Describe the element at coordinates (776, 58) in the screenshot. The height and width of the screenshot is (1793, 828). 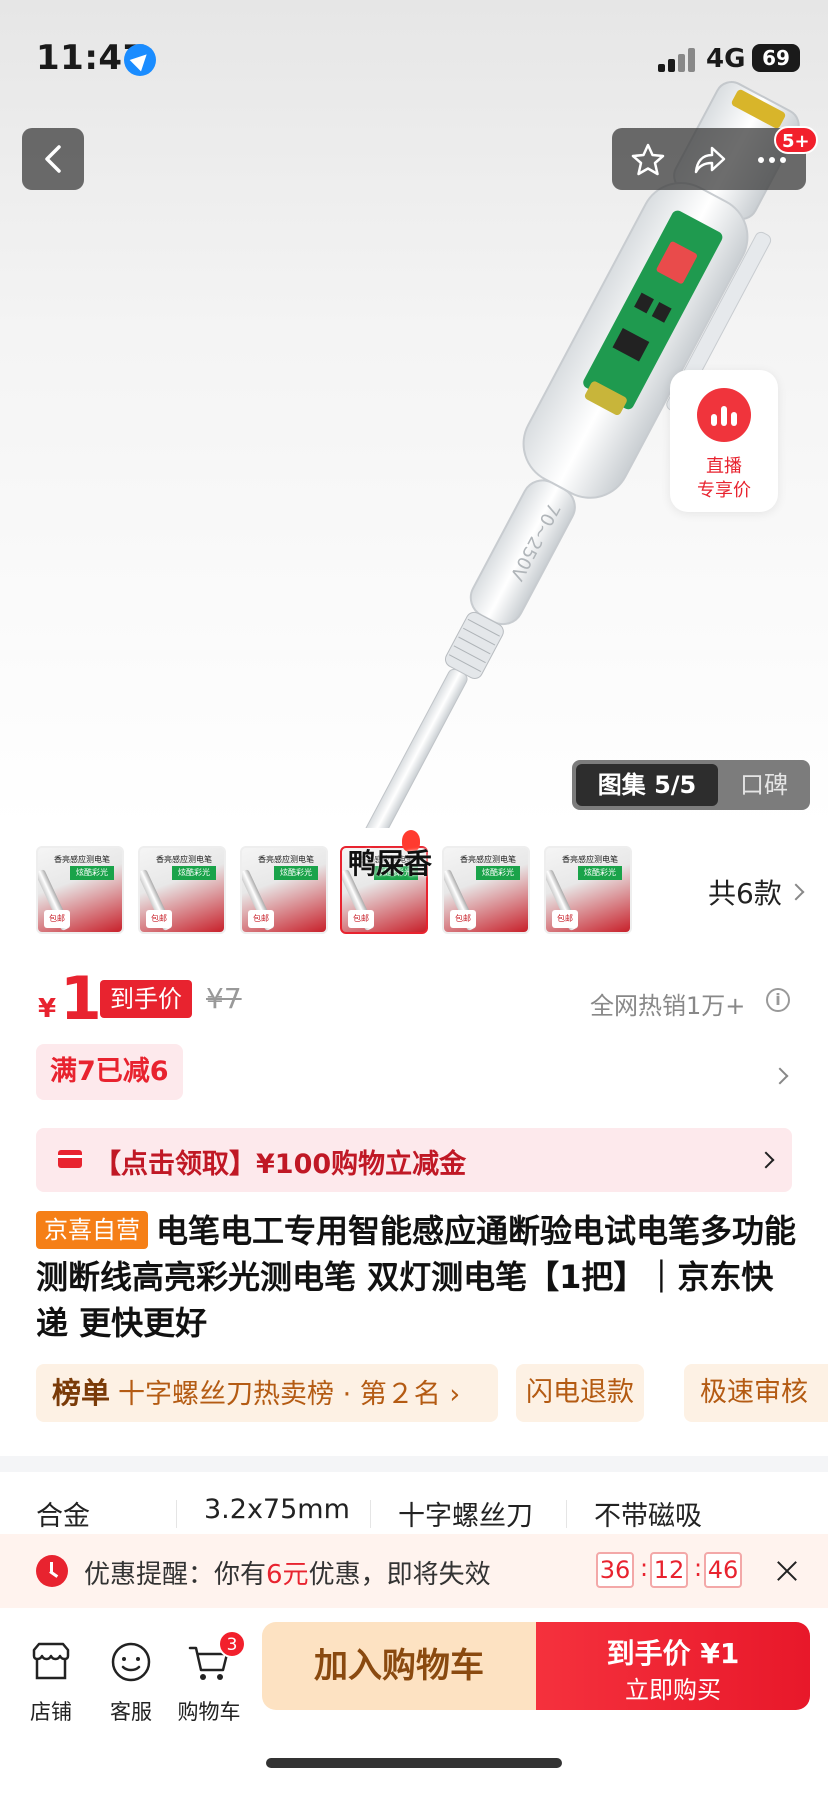
I see `battery-icon: 69` at that location.